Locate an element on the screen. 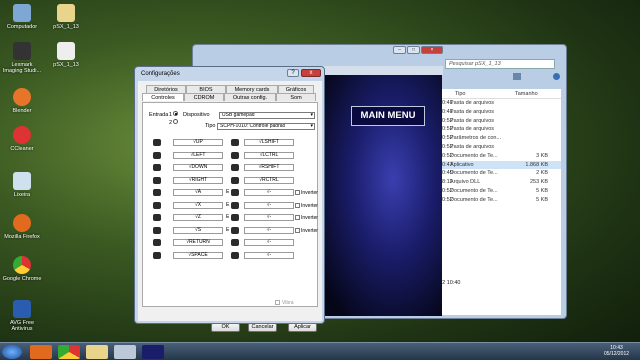 The width and height of the screenshot is (640, 360). help-icon is located at coordinates (556, 76).